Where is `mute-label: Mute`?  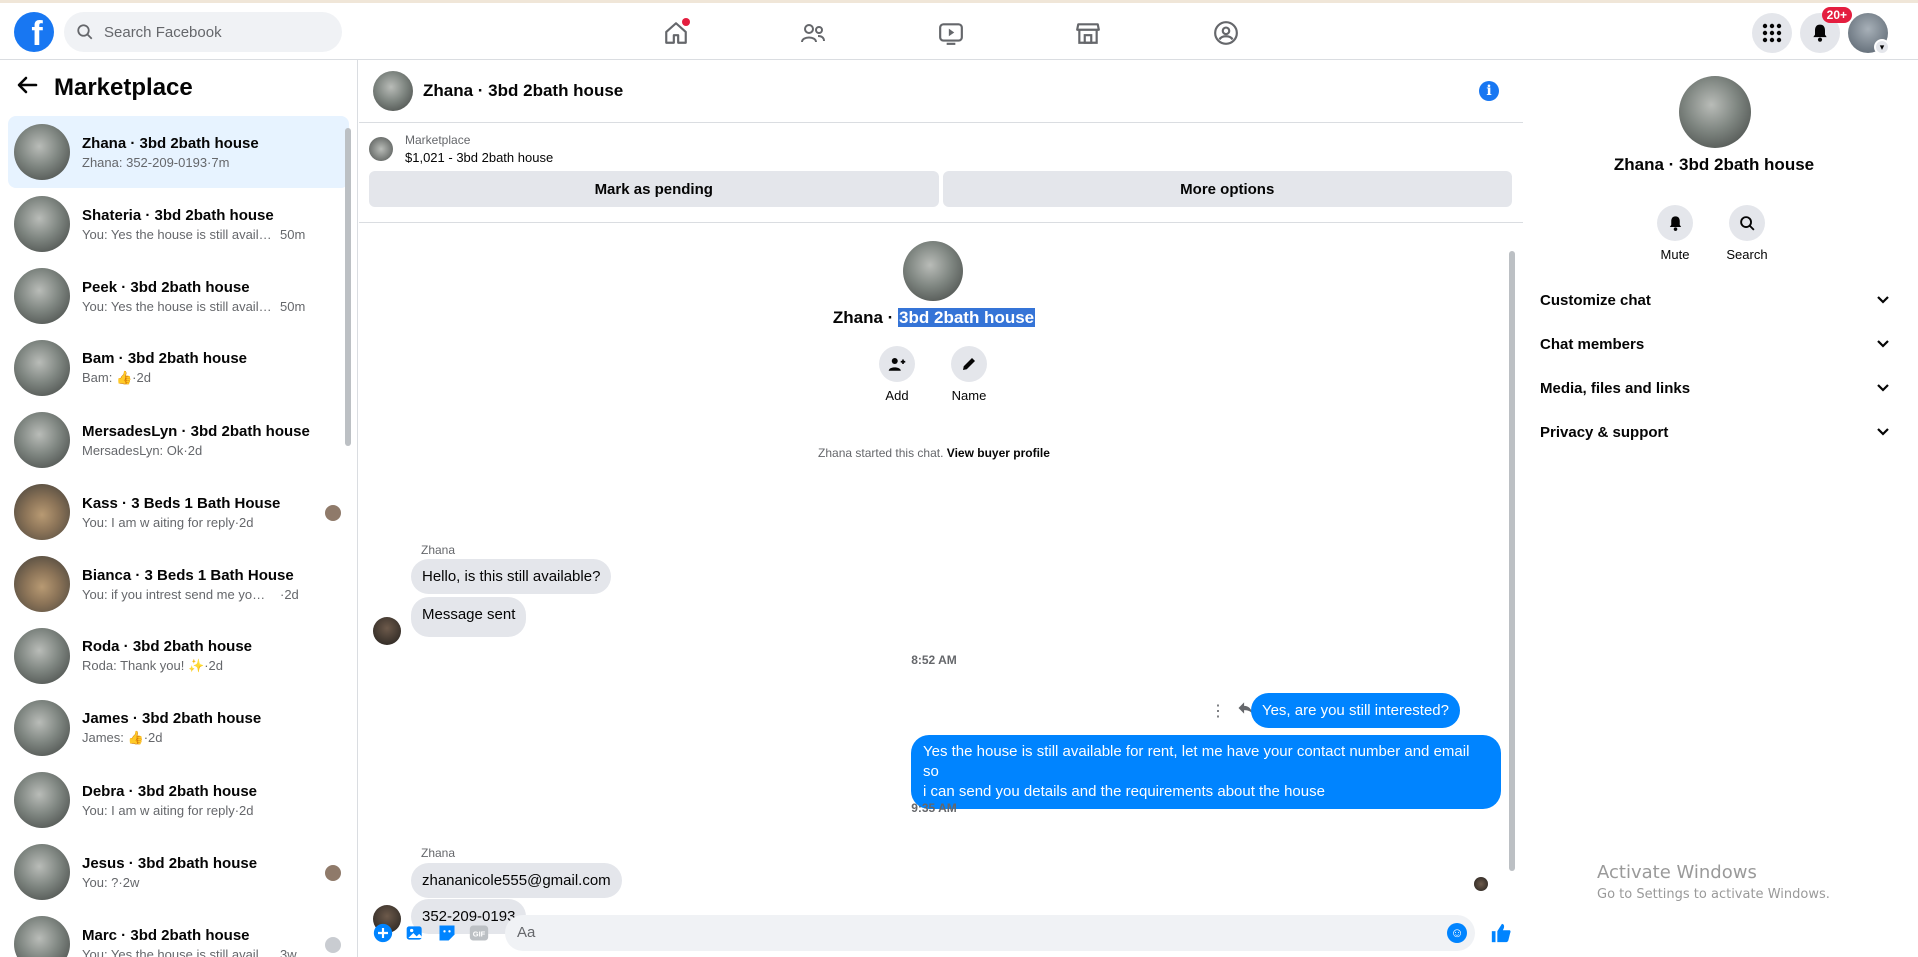 mute-label: Mute is located at coordinates (1675, 254).